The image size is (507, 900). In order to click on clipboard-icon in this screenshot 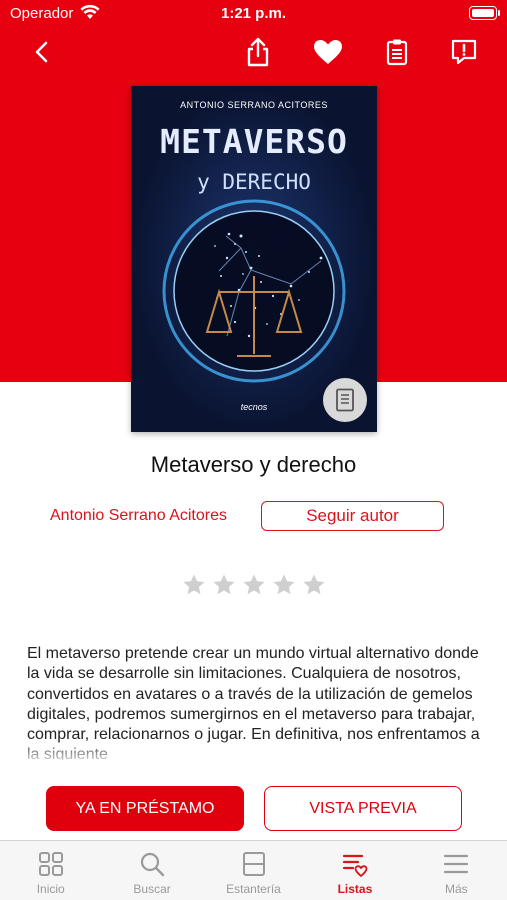, I will do `click(397, 52)`.